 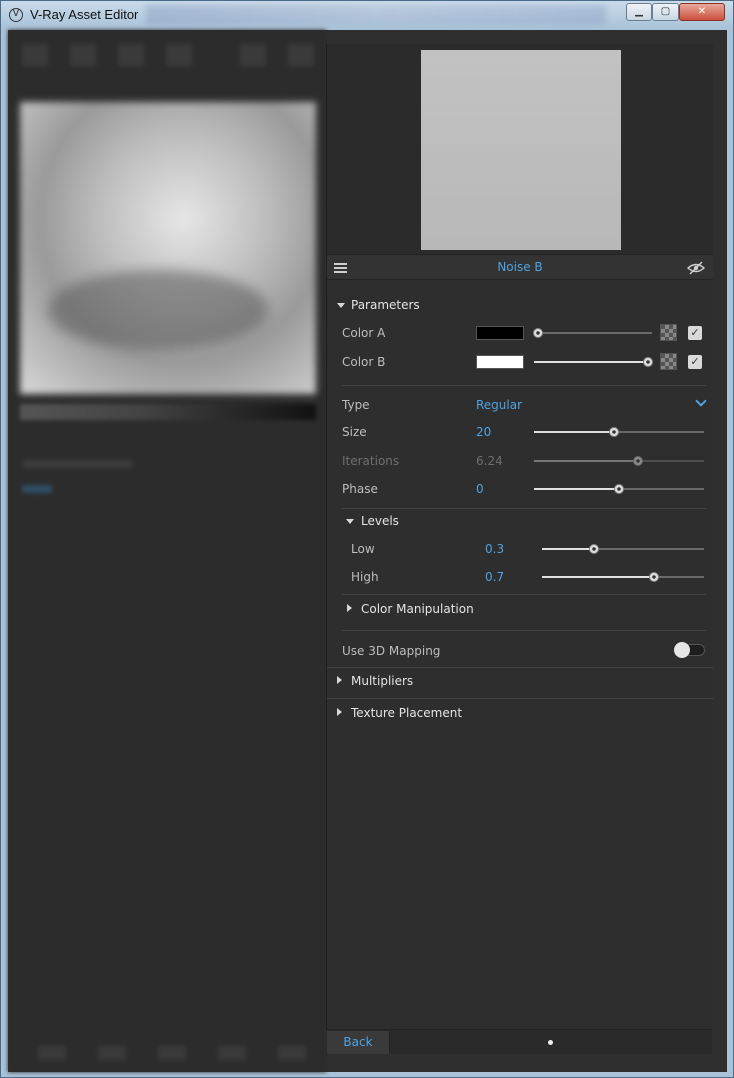 I want to click on color-manipulation-section-label: Color Manipulation, so click(x=417, y=609).